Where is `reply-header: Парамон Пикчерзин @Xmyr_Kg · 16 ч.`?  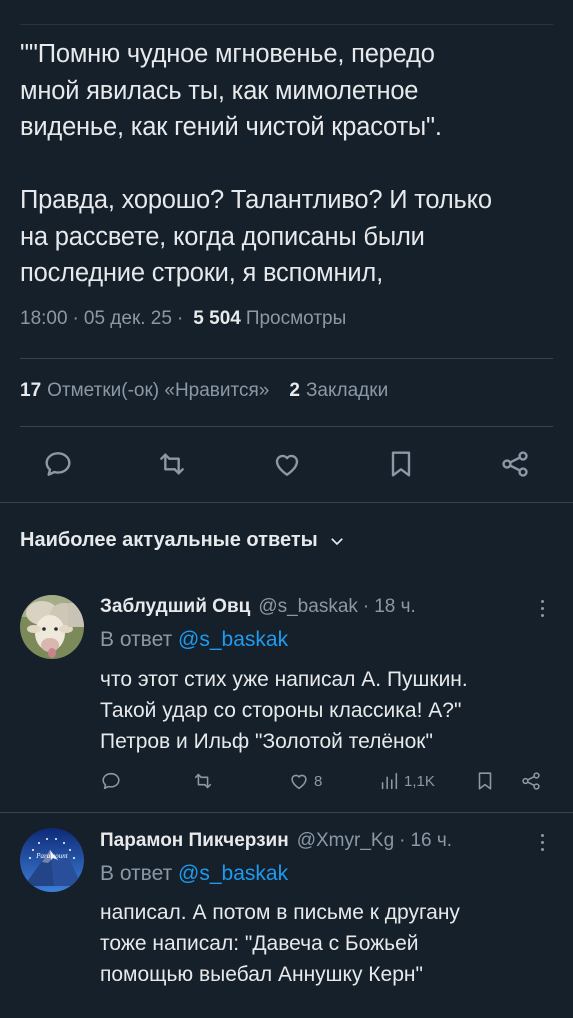
reply-header: Парамон Пикчерзин @Xmyr_Kg · 16 ч. is located at coordinates (276, 841).